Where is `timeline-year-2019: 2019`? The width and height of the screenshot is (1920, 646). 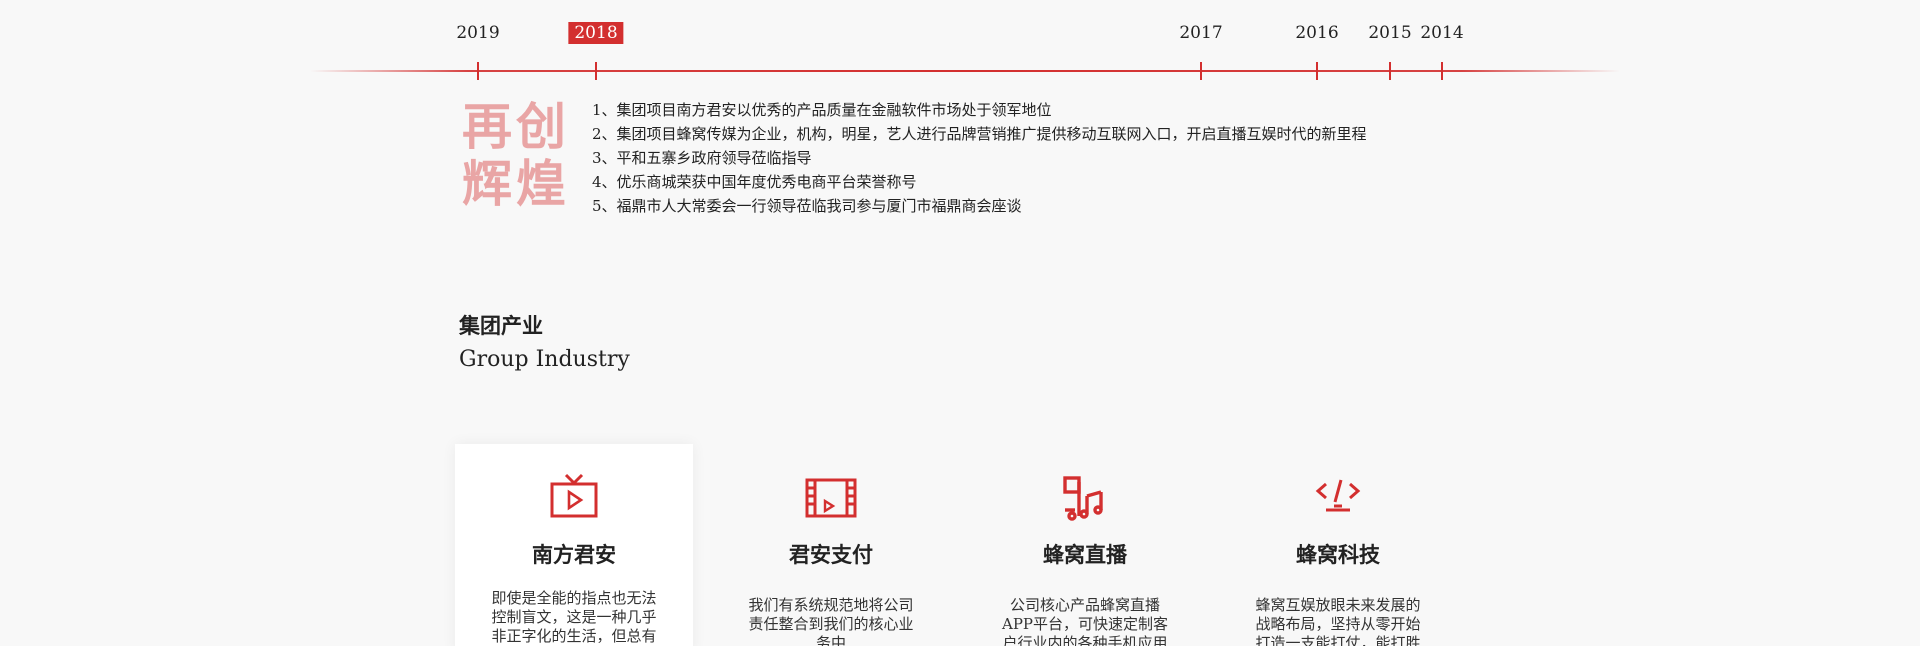
timeline-year-2019: 2019 is located at coordinates (477, 33).